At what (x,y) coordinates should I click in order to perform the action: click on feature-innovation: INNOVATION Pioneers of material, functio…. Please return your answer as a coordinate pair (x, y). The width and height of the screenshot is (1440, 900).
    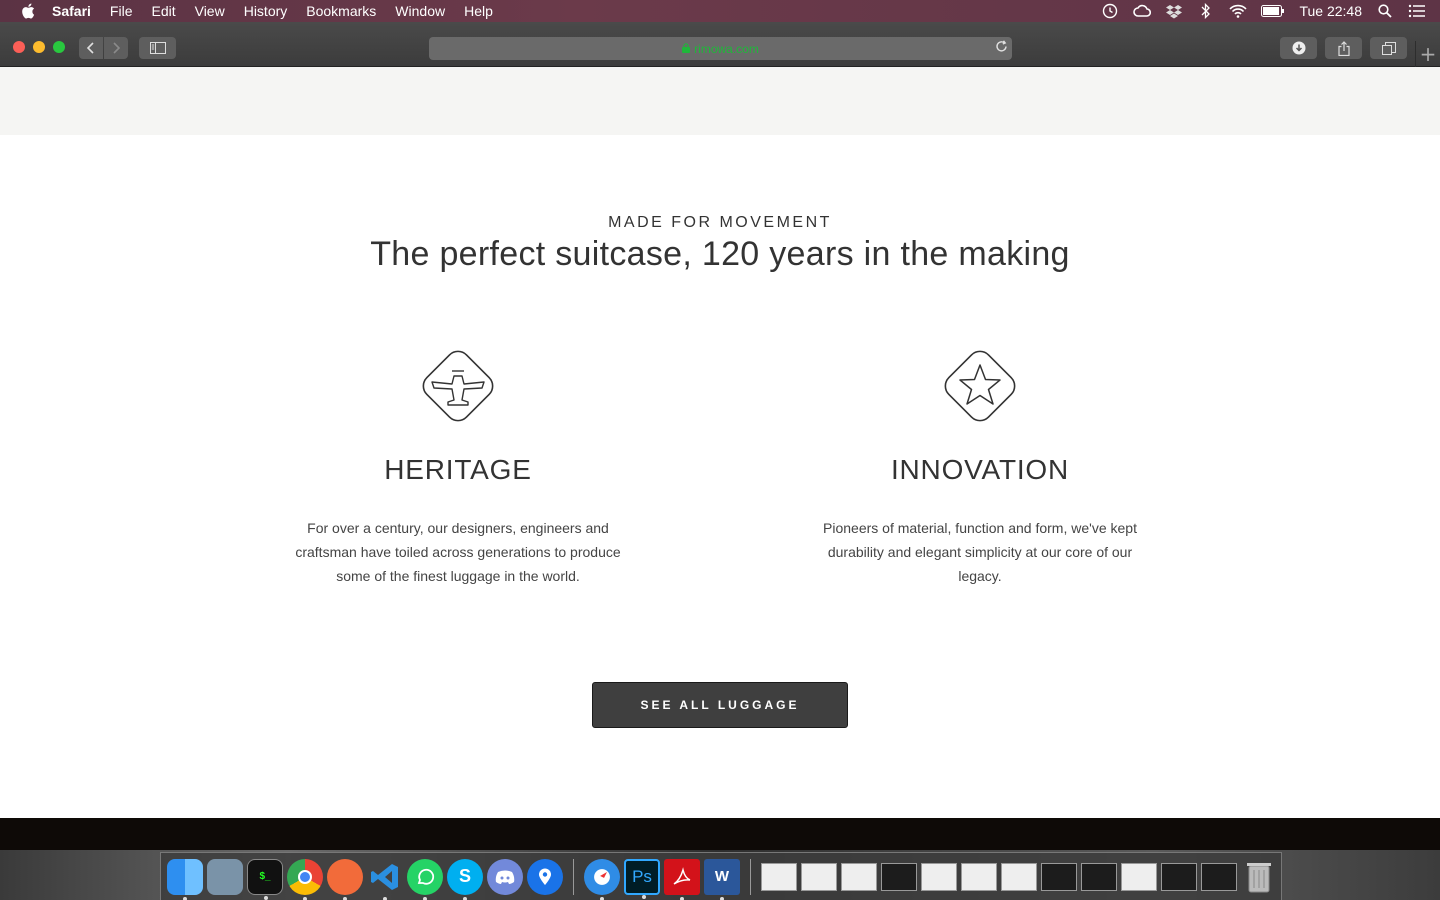
    Looking at the image, I should click on (980, 465).